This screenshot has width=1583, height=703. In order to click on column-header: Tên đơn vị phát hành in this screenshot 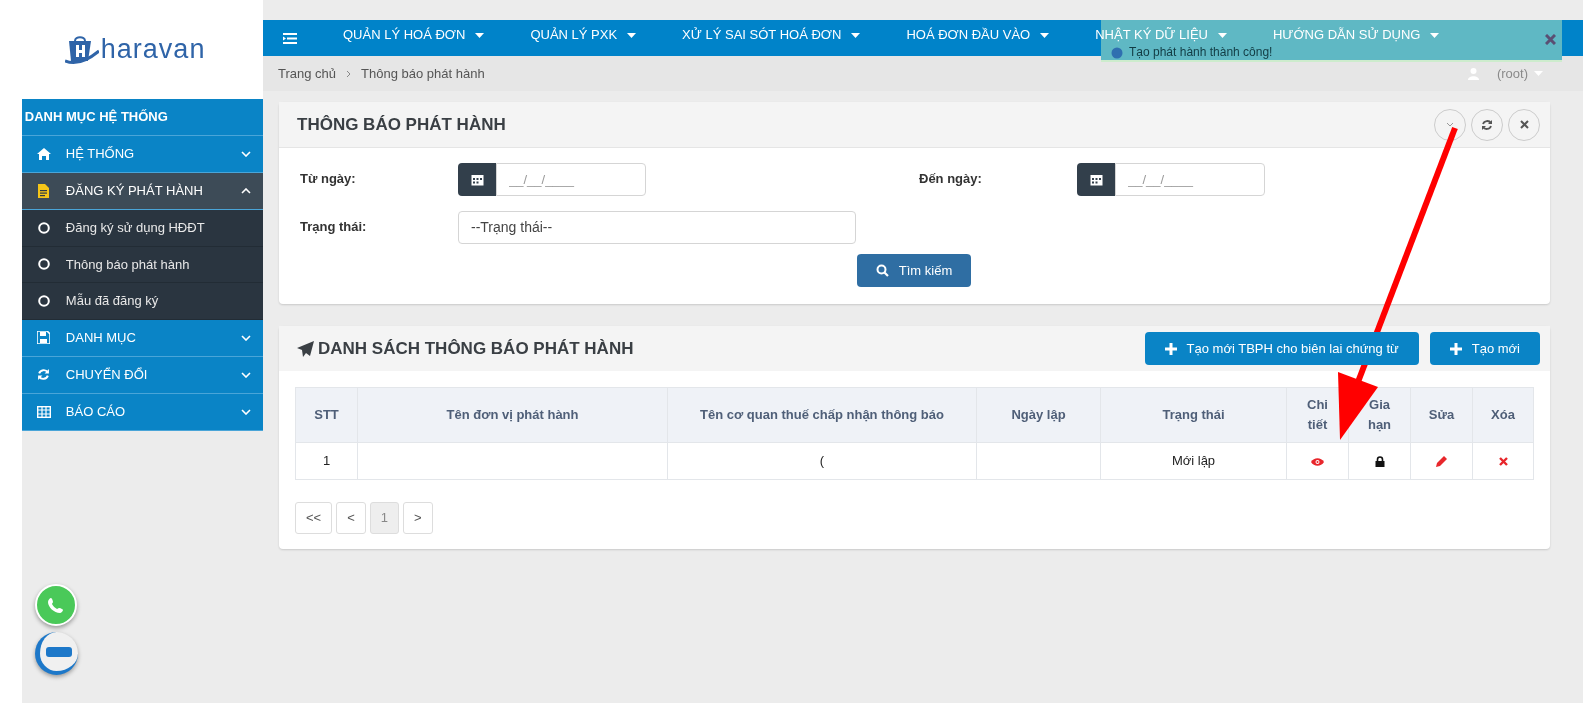, I will do `click(512, 415)`.